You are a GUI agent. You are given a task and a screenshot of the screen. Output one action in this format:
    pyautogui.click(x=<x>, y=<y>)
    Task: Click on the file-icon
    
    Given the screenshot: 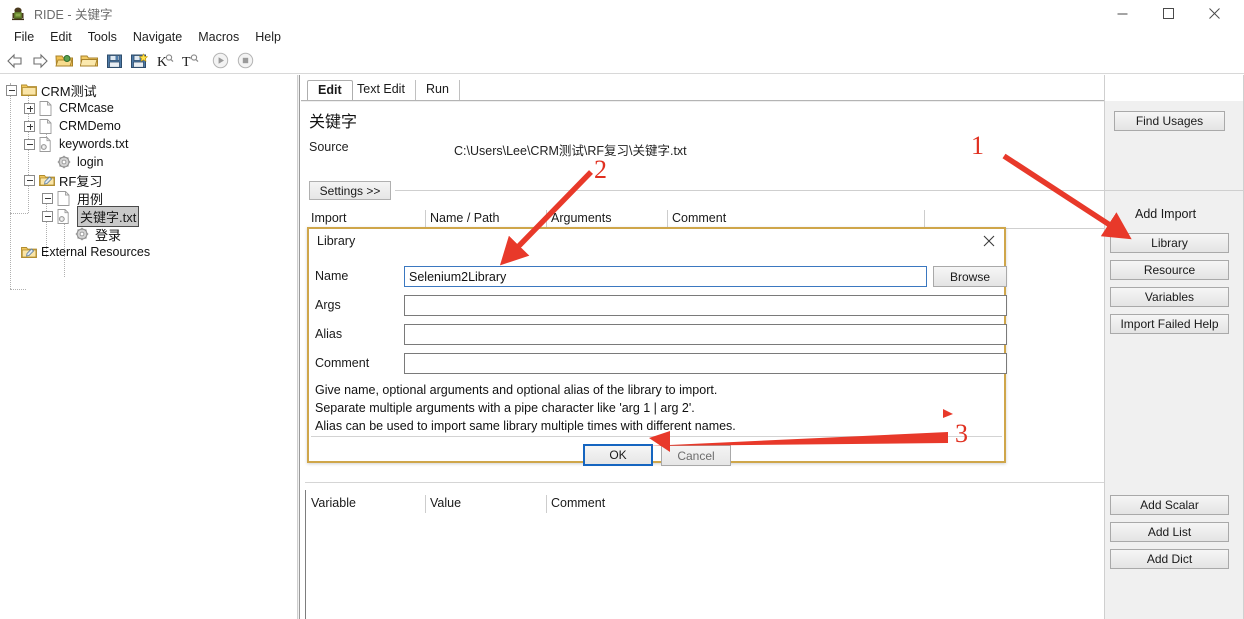 What is the action you would take?
    pyautogui.click(x=47, y=108)
    